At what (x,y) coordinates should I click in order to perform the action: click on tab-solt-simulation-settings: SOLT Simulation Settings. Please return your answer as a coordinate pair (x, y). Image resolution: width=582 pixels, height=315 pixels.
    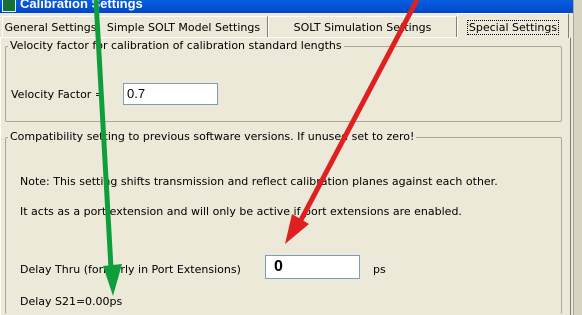
    Looking at the image, I should click on (362, 26).